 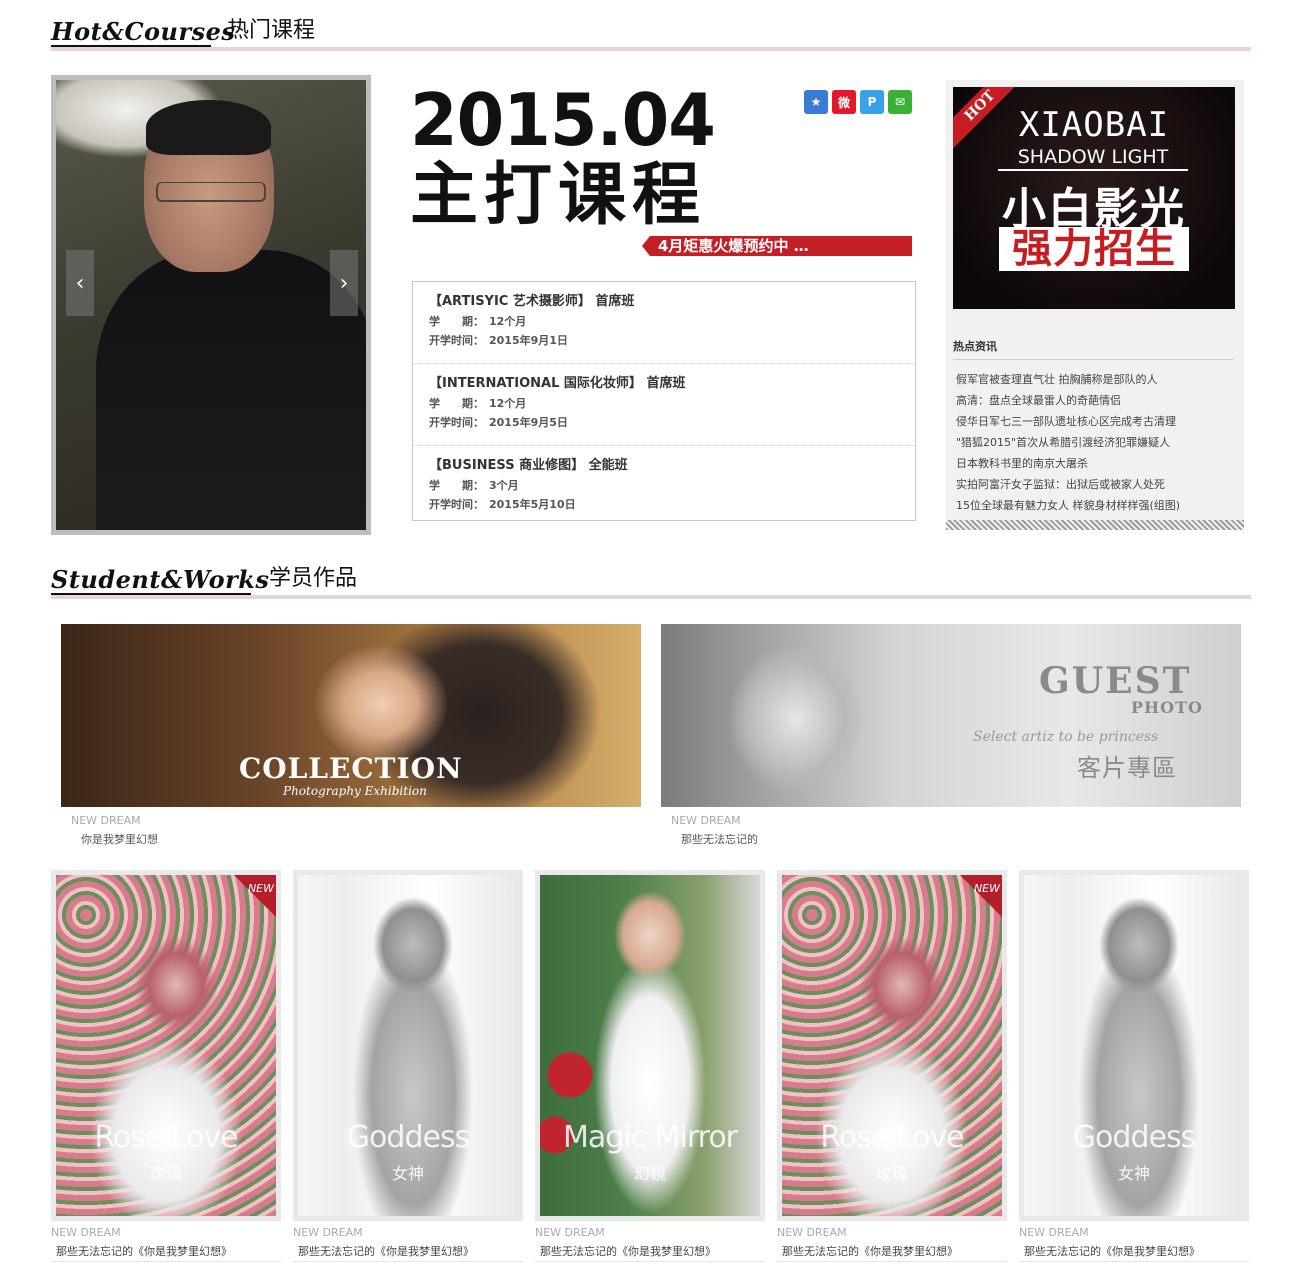 I want to click on work-card-image: Magic Mirror 幻镜, so click(x=650, y=1045).